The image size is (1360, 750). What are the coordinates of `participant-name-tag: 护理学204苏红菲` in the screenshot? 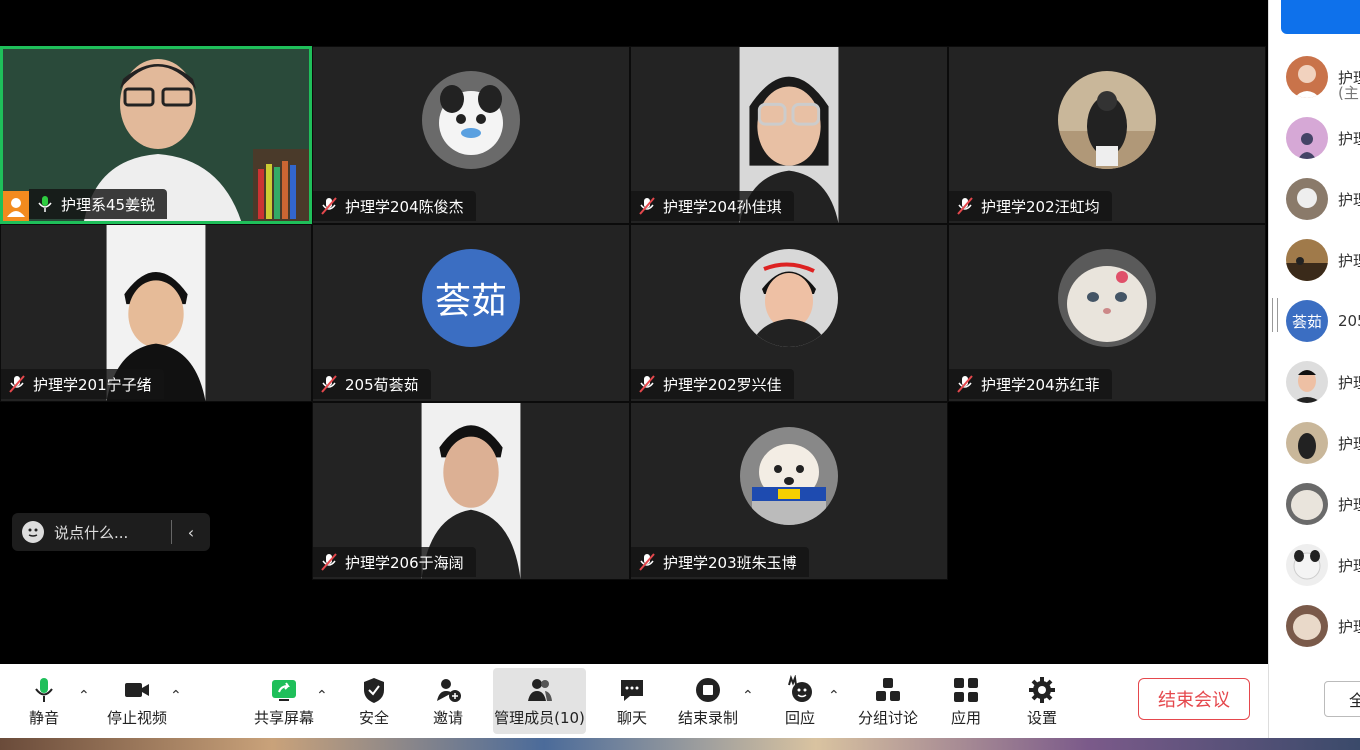 It's located at (1030, 384).